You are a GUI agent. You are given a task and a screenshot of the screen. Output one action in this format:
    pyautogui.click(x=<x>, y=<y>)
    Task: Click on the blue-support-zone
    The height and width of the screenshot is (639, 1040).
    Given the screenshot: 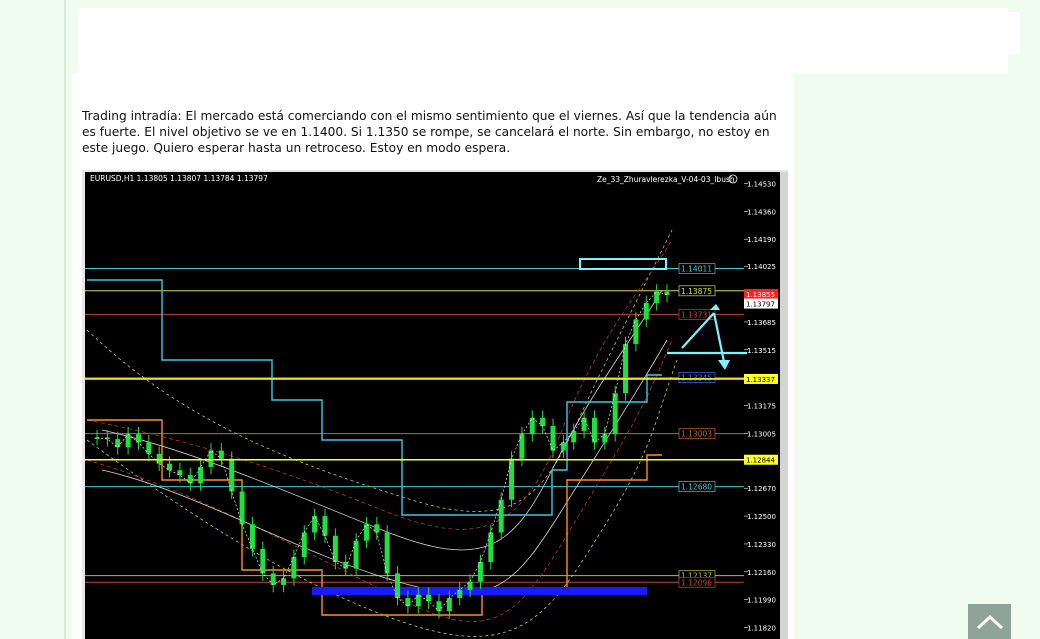 What is the action you would take?
    pyautogui.click(x=479, y=591)
    